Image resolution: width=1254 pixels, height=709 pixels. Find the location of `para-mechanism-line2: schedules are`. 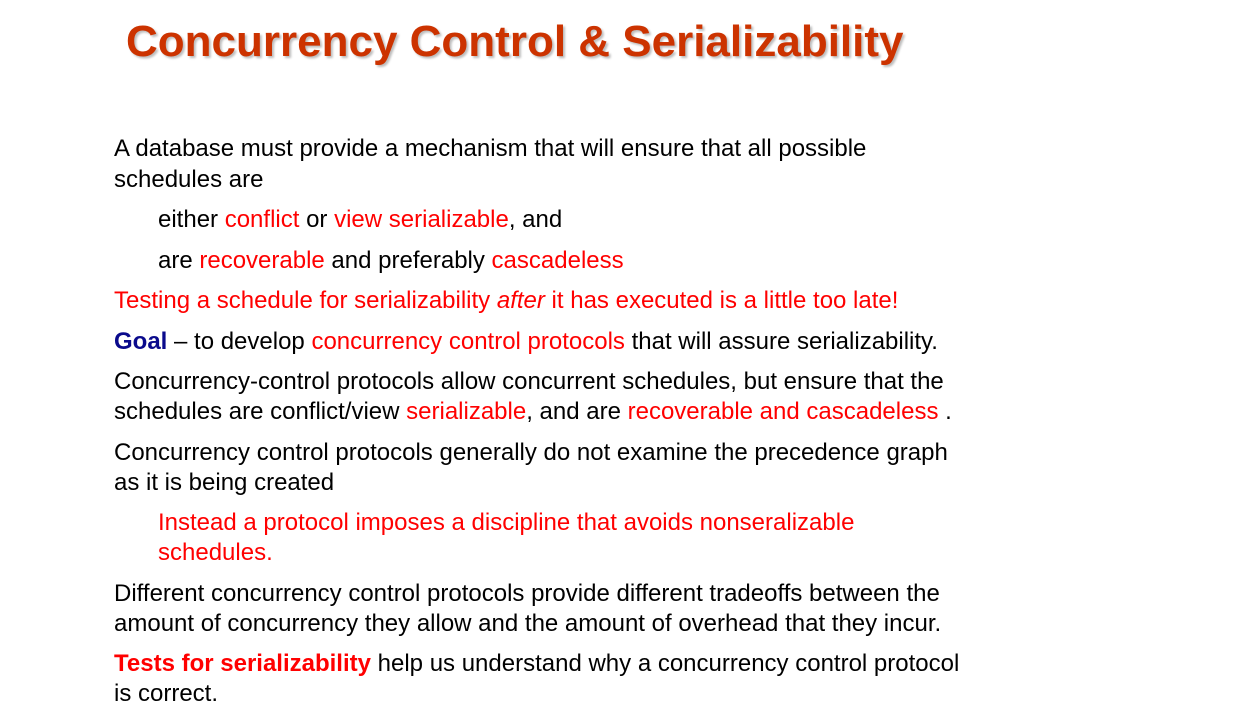

para-mechanism-line2: schedules are is located at coordinates (189, 179).